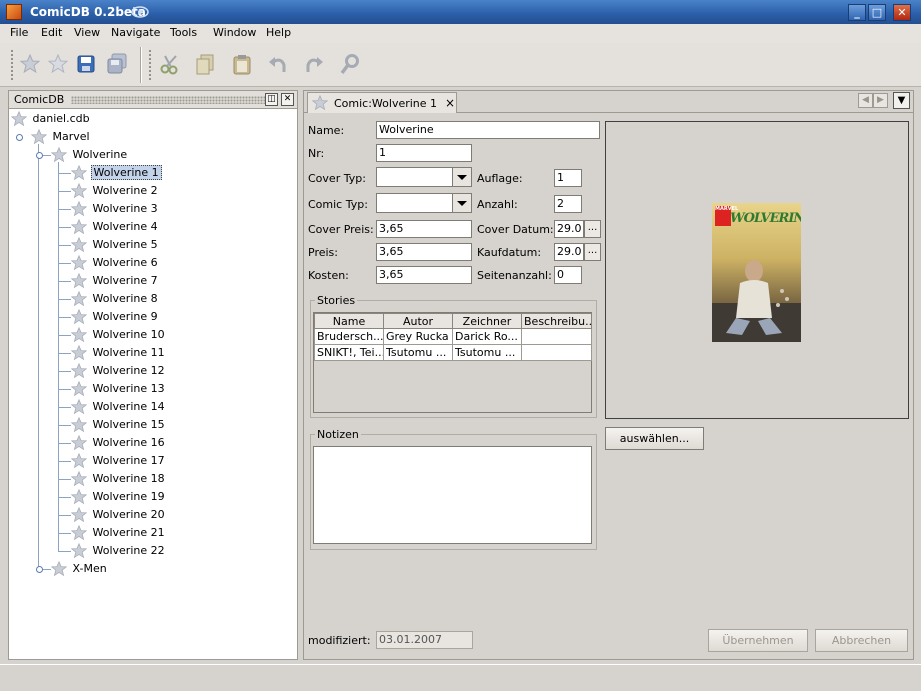 This screenshot has height=691, width=921. What do you see at coordinates (450, 103) in the screenshot?
I see `tab-close-icon: ×` at bounding box center [450, 103].